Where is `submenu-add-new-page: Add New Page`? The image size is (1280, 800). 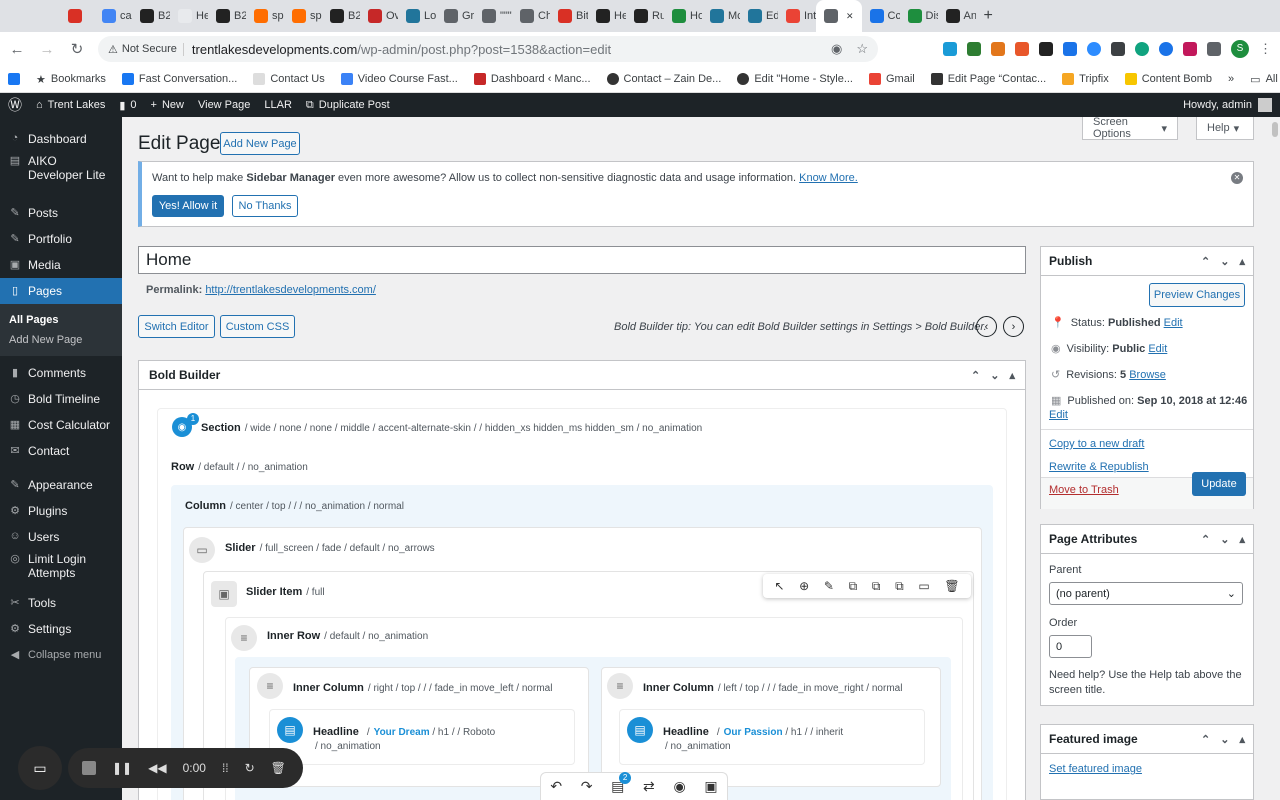
submenu-add-new-page: Add New Page is located at coordinates (61, 340).